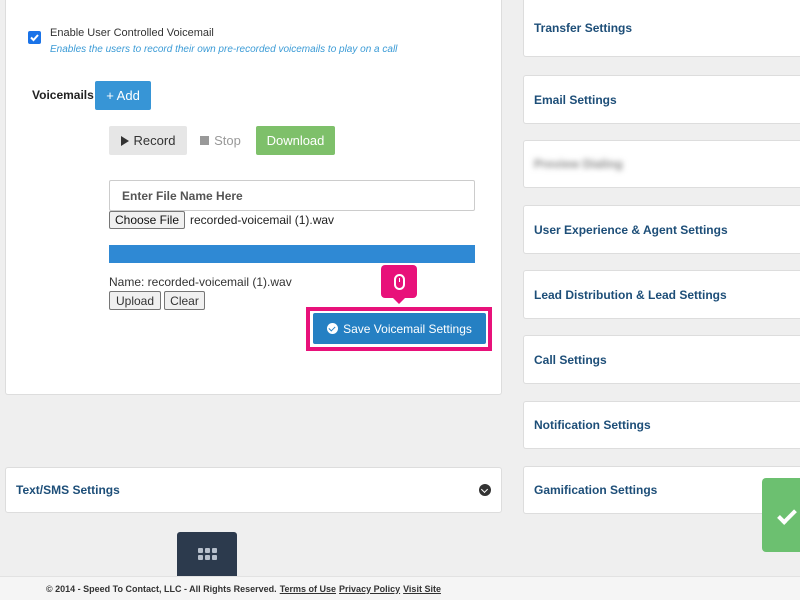  What do you see at coordinates (661, 359) in the screenshot?
I see `panel-call-settings: Call Settings` at bounding box center [661, 359].